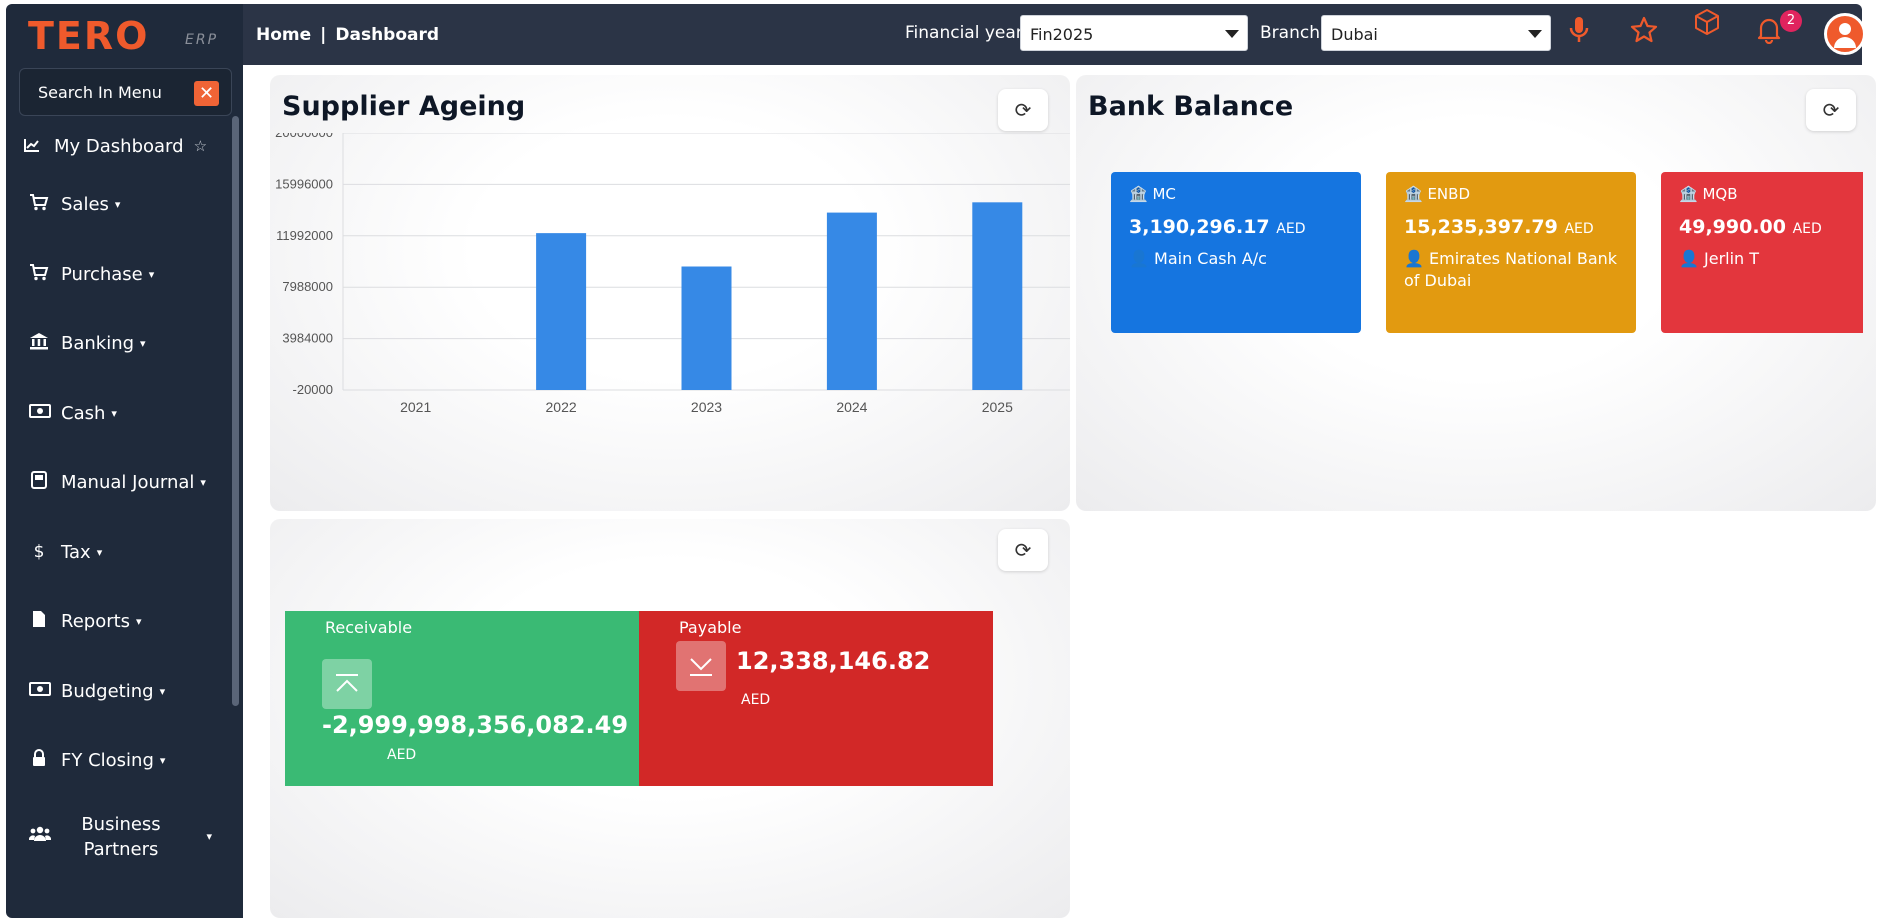 This screenshot has height=922, width=1899. What do you see at coordinates (96, 622) in the screenshot?
I see `sidebar-item-label: Reports` at bounding box center [96, 622].